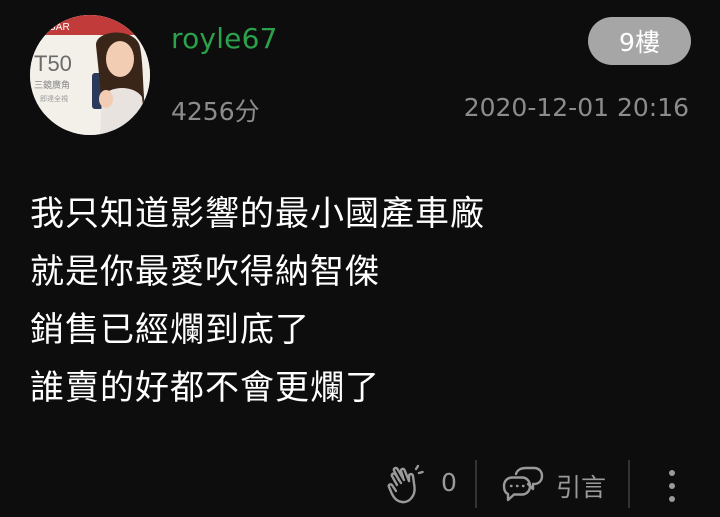  What do you see at coordinates (205, 388) in the screenshot?
I see `content-line: 誰賣的好都不會更爛了` at bounding box center [205, 388].